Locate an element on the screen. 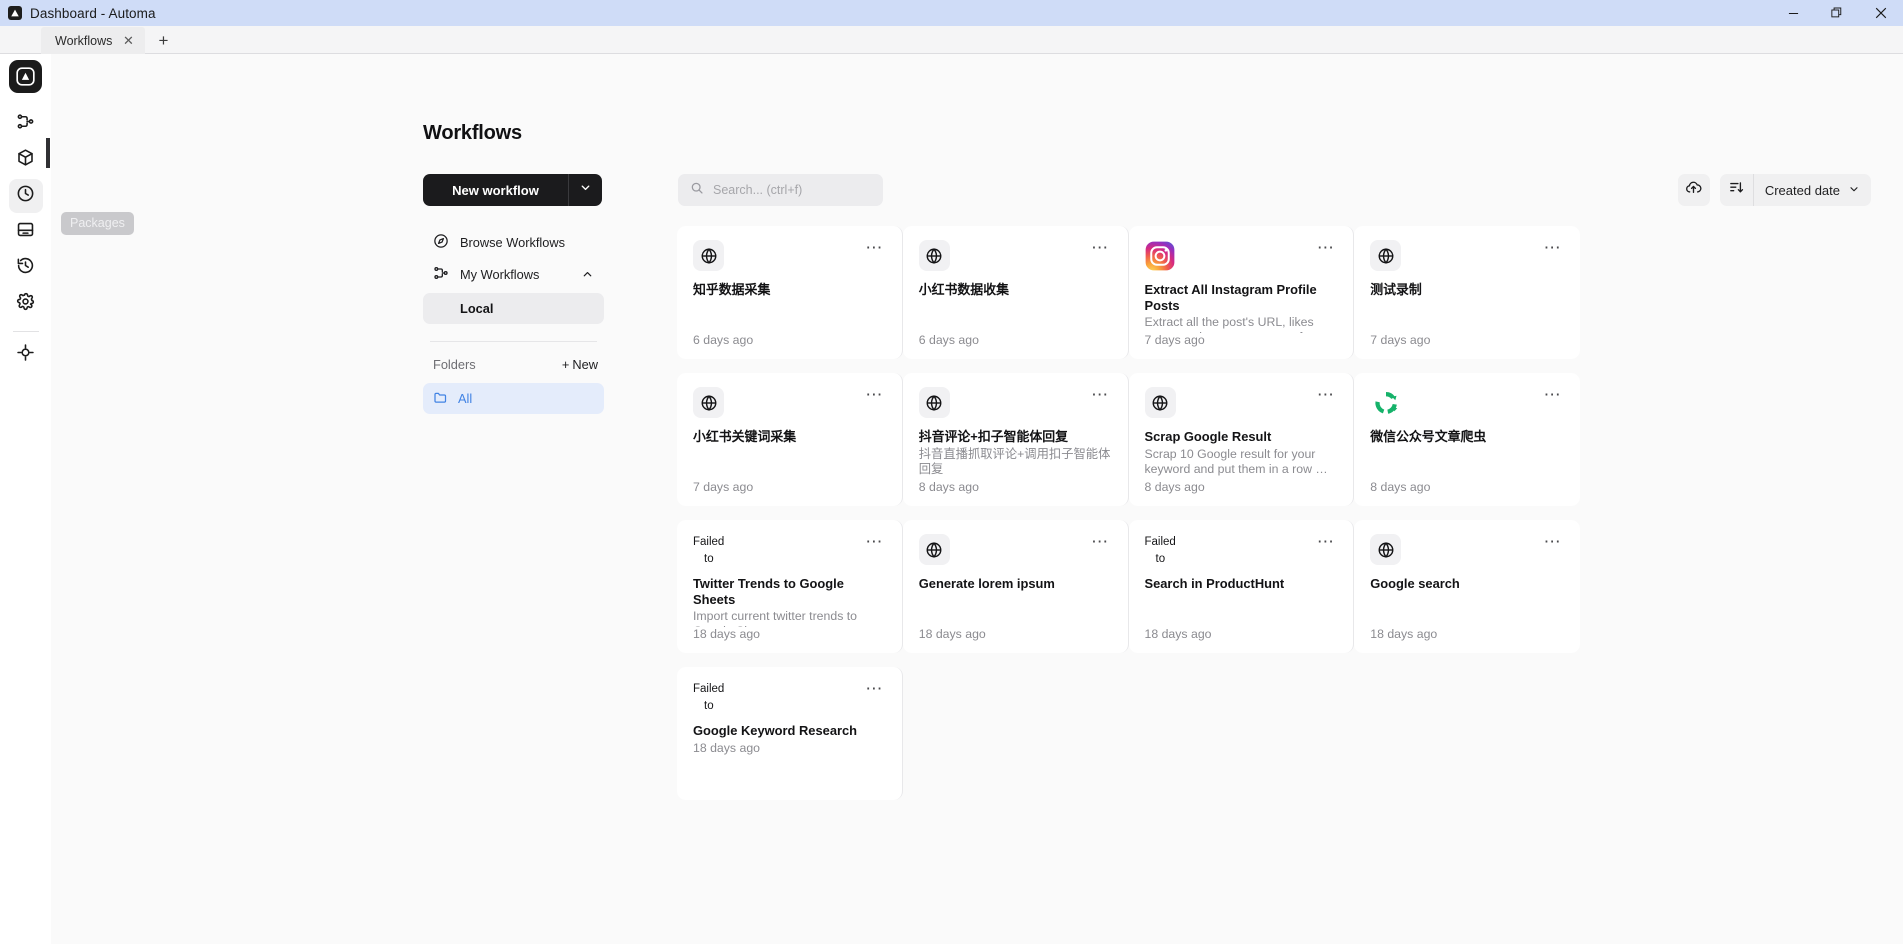 Image resolution: width=1903 pixels, height=944 pixels. workflow-card: ⋯ 知乎数据采集 6 days ago is located at coordinates (790, 292).